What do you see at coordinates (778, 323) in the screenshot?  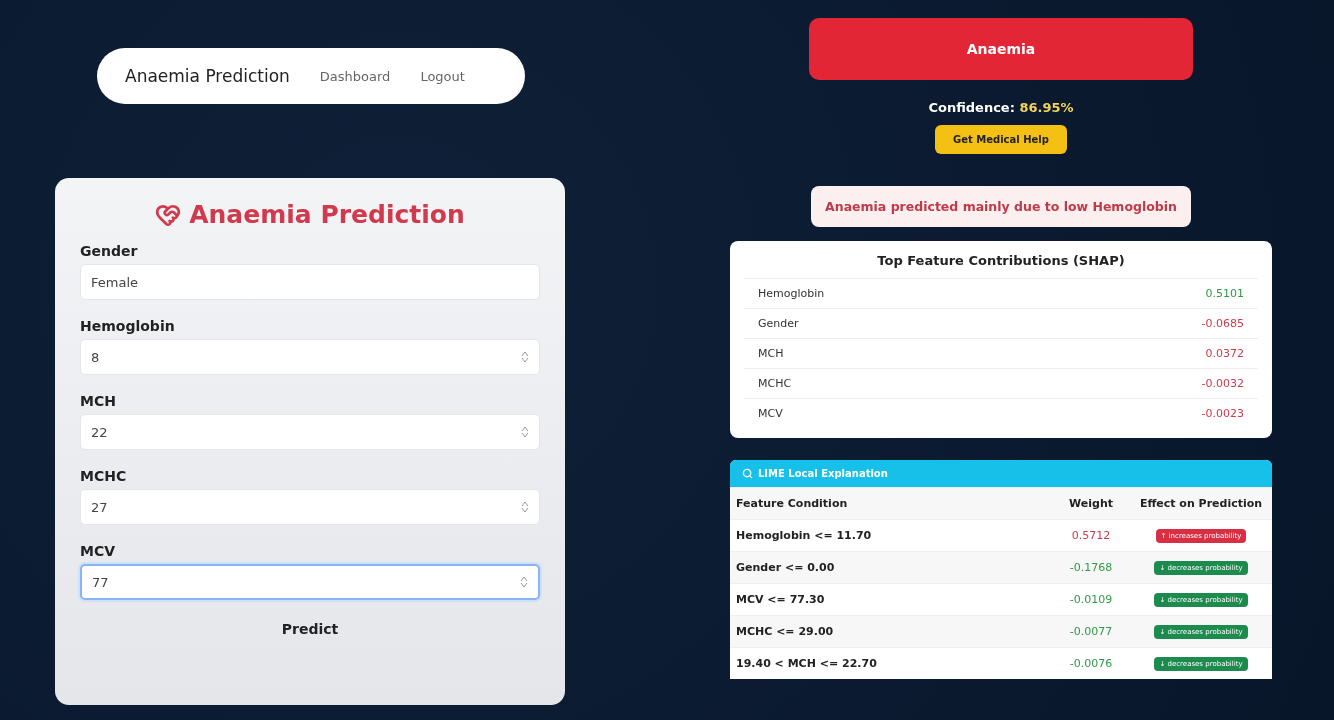 I see `feature-name: Gender` at bounding box center [778, 323].